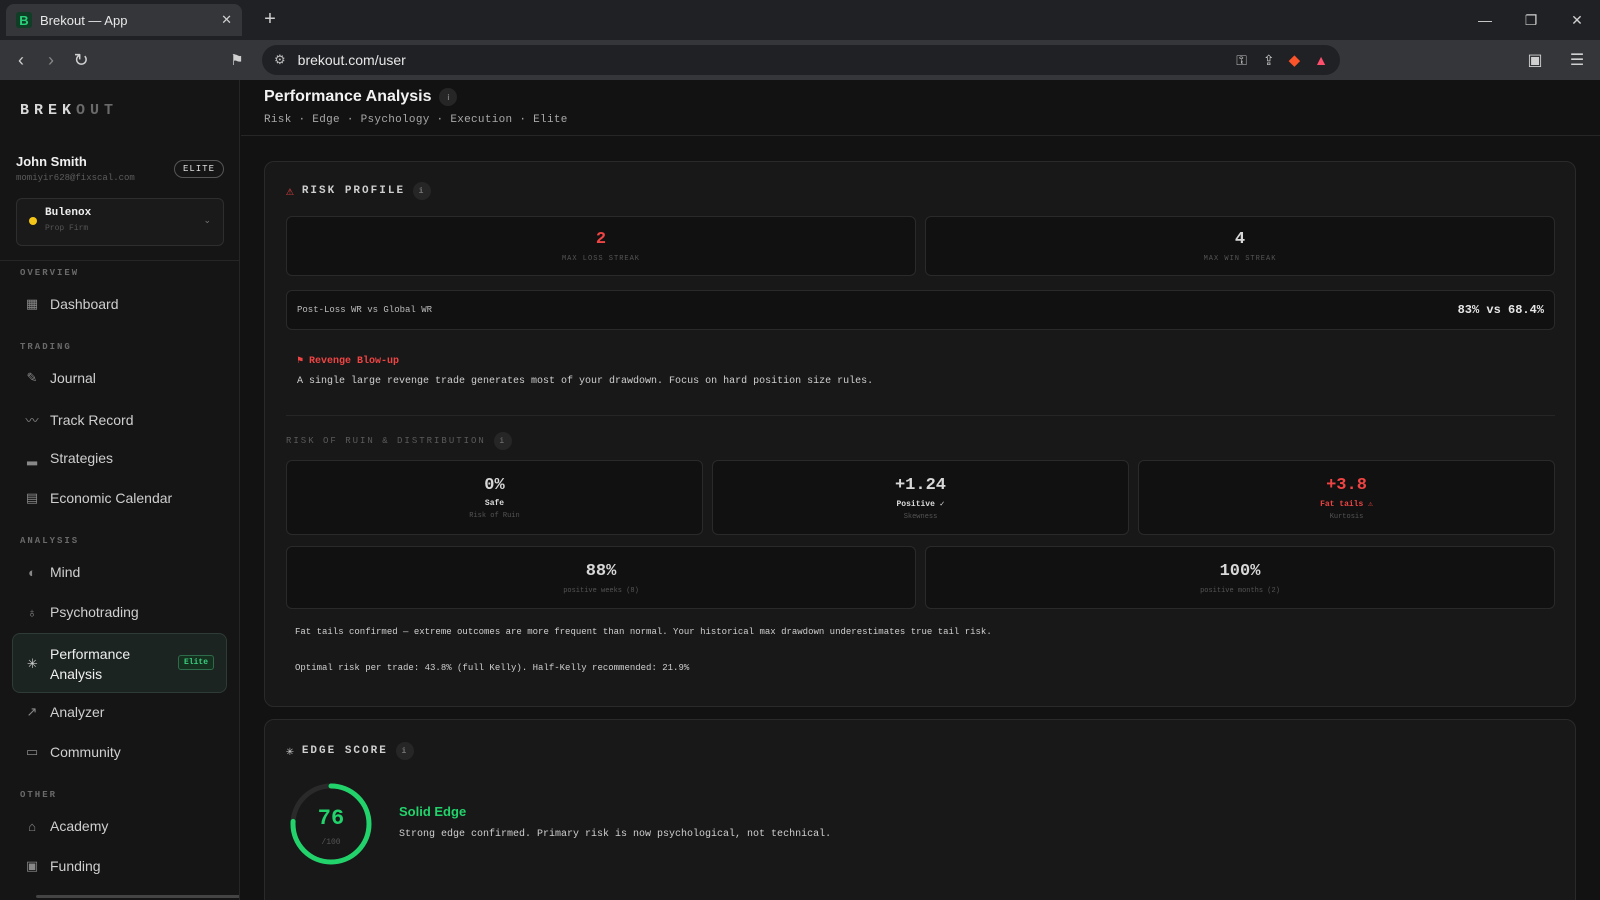 The height and width of the screenshot is (900, 1600). Describe the element at coordinates (494, 497) in the screenshot. I see `risk-of-ruin-box: 0% Safe Risk of Ruin` at that location.